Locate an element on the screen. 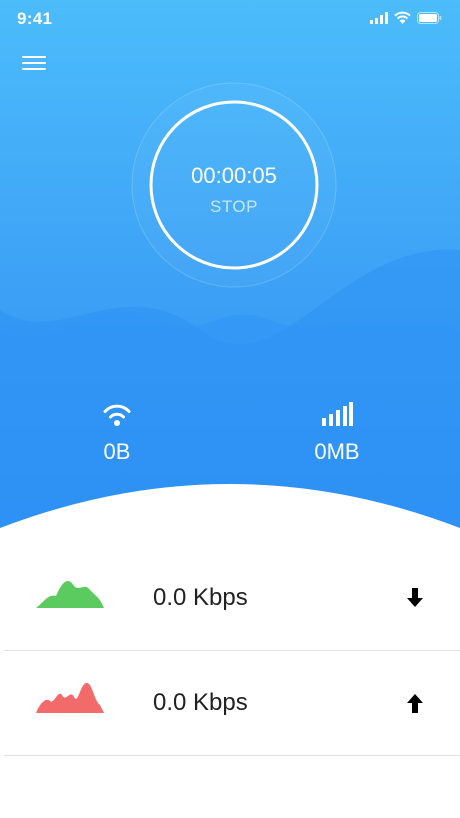  battery-icon is located at coordinates (429, 17).